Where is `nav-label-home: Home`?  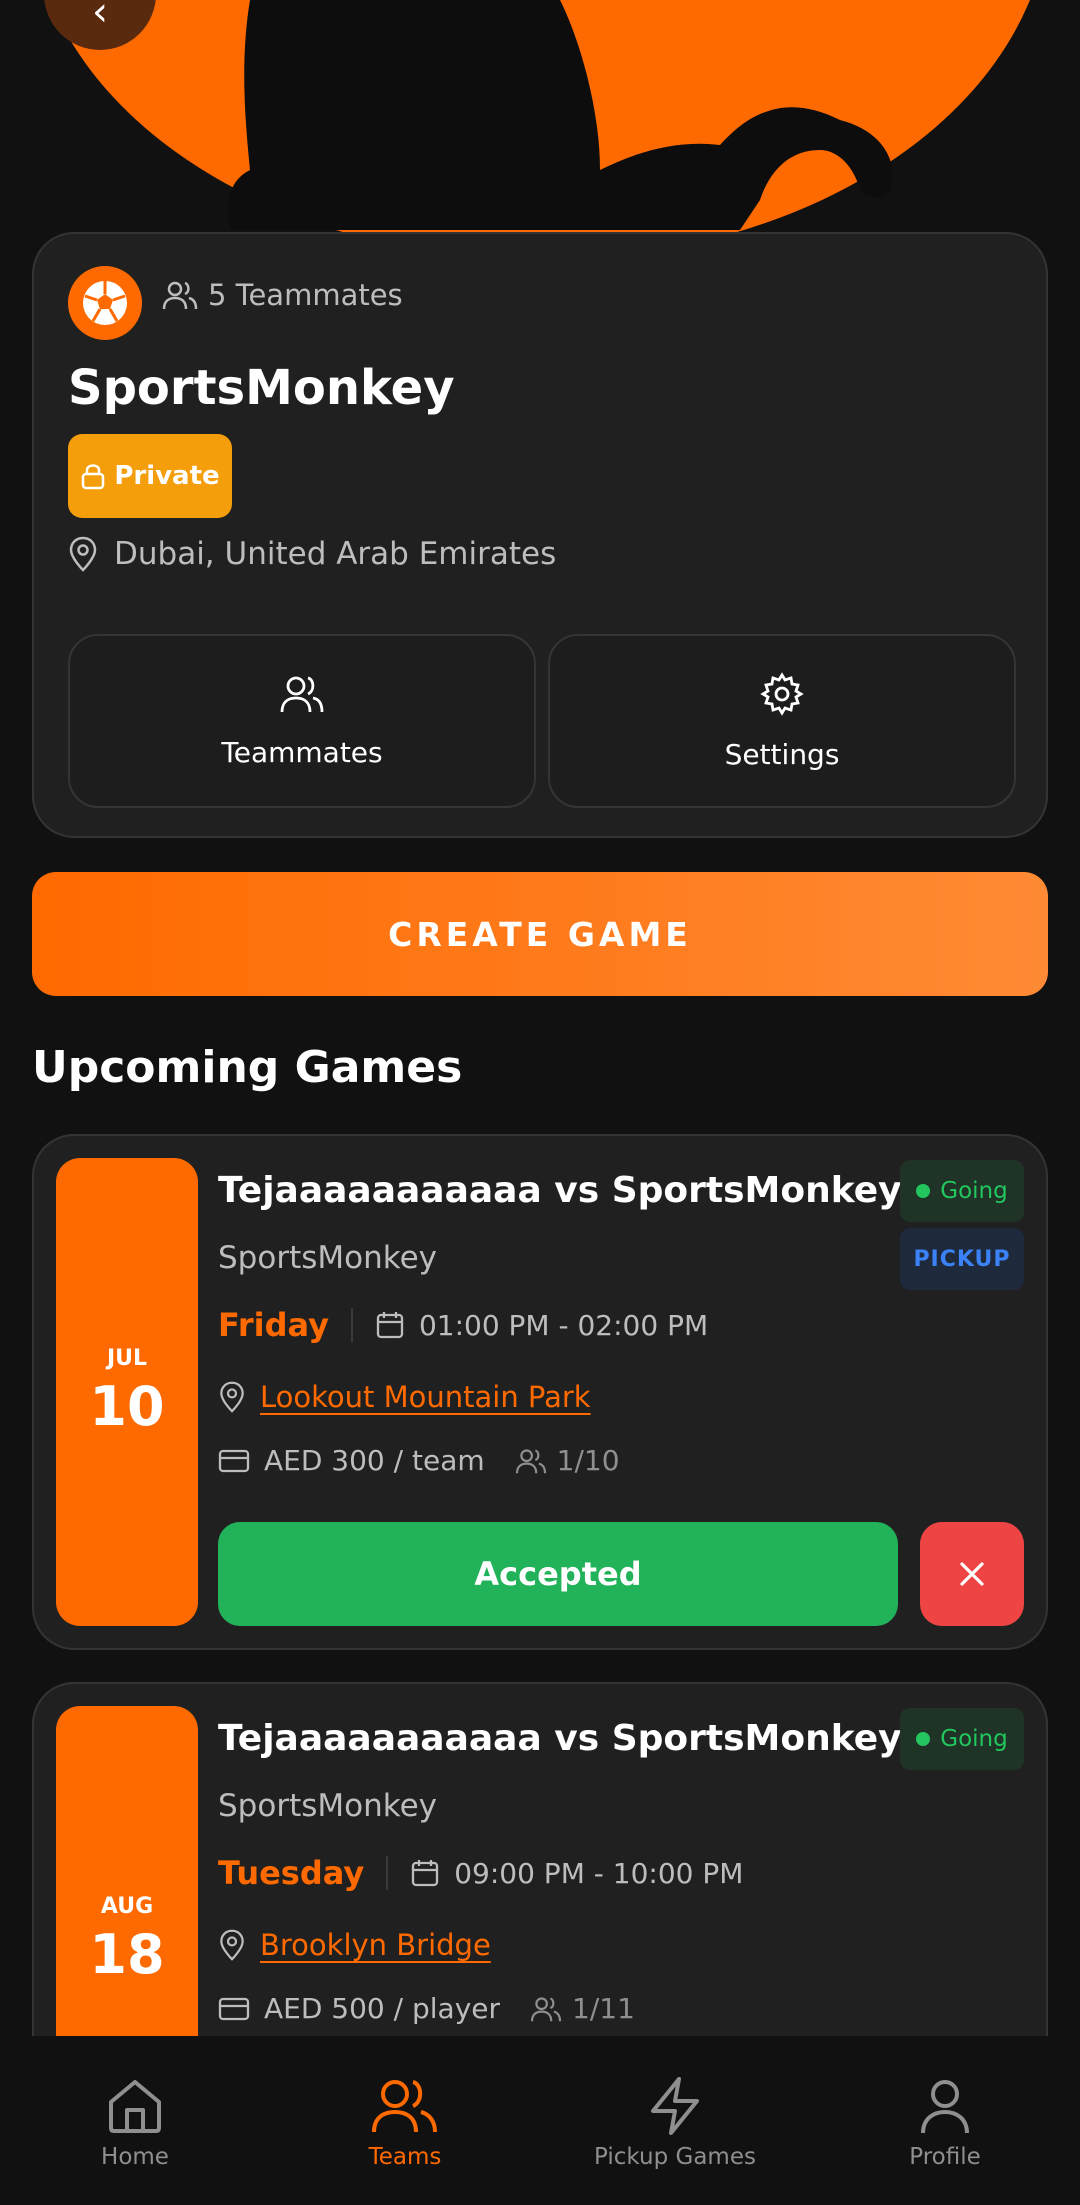 nav-label-home: Home is located at coordinates (135, 2157).